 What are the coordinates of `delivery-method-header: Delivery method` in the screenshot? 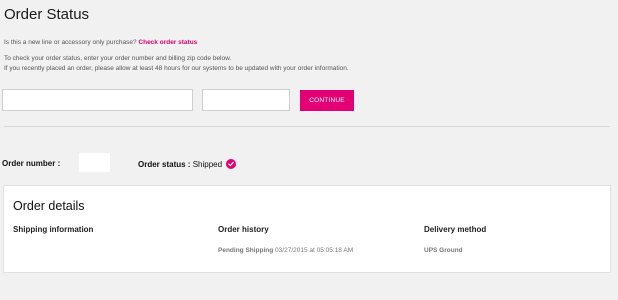 It's located at (455, 229).